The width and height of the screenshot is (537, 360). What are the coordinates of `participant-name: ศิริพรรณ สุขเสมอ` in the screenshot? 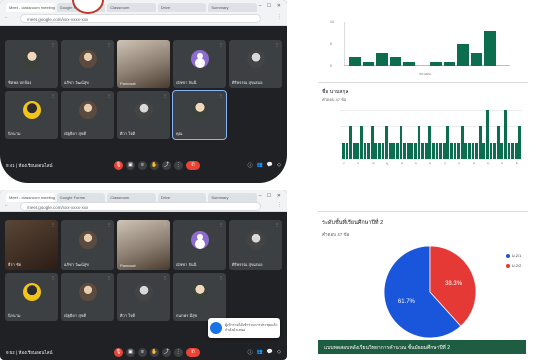 It's located at (247, 264).